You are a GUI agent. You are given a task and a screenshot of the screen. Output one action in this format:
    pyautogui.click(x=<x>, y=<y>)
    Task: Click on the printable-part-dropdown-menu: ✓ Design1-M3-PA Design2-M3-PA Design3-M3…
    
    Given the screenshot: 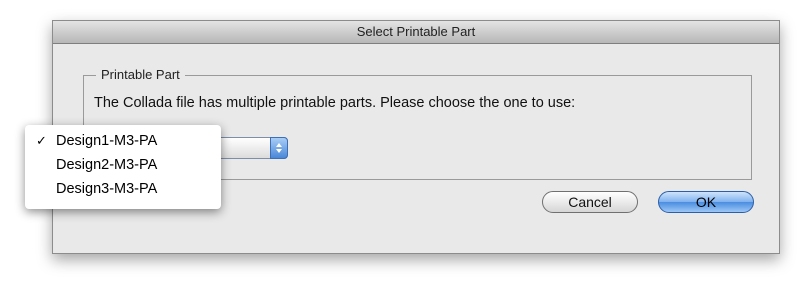 What is the action you would take?
    pyautogui.click(x=123, y=167)
    